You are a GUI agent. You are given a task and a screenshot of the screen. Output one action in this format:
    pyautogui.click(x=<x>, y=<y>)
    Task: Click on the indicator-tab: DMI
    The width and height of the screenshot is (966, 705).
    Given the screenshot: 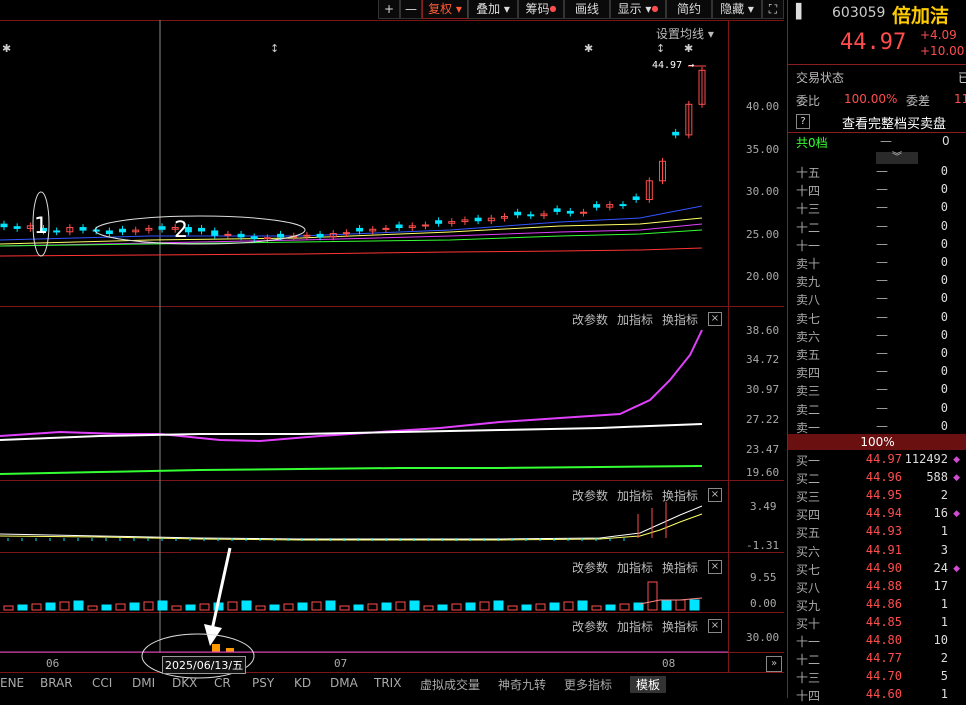 What is the action you would take?
    pyautogui.click(x=143, y=683)
    